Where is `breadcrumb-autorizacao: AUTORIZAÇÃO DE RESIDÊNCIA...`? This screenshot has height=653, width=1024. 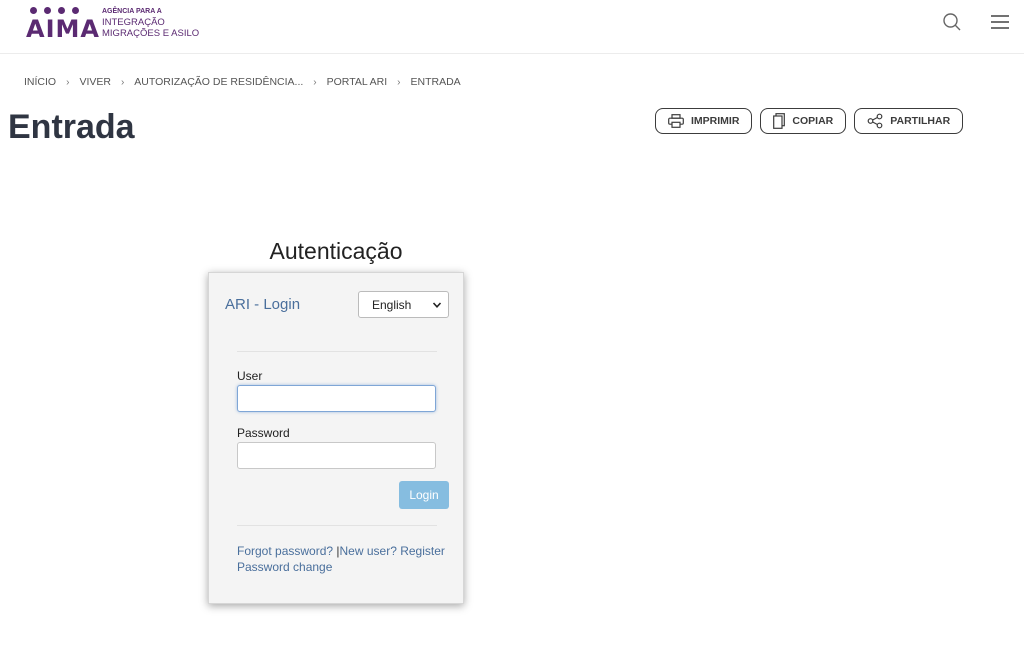
breadcrumb-autorizacao: AUTORIZAÇÃO DE RESIDÊNCIA... is located at coordinates (218, 82).